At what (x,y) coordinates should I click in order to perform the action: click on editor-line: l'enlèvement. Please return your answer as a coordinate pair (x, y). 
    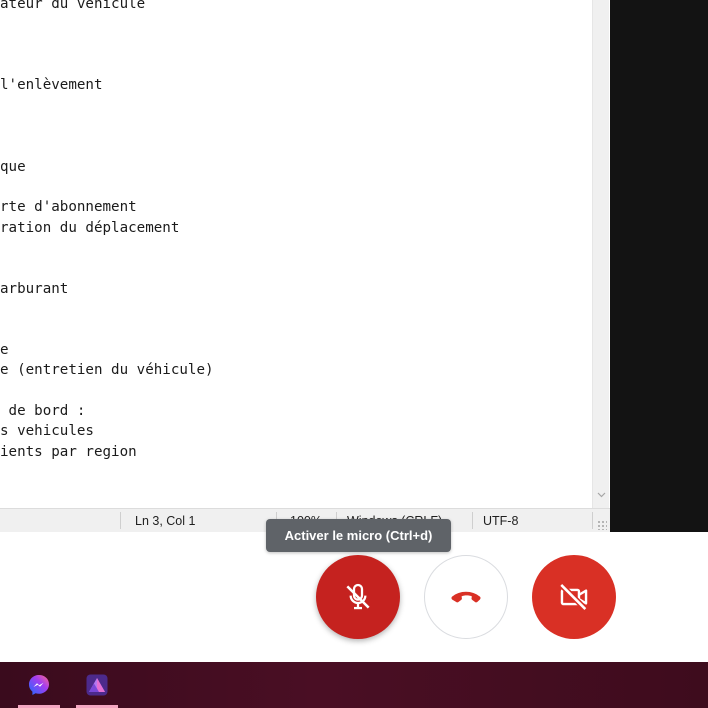
    Looking at the image, I should click on (51, 85).